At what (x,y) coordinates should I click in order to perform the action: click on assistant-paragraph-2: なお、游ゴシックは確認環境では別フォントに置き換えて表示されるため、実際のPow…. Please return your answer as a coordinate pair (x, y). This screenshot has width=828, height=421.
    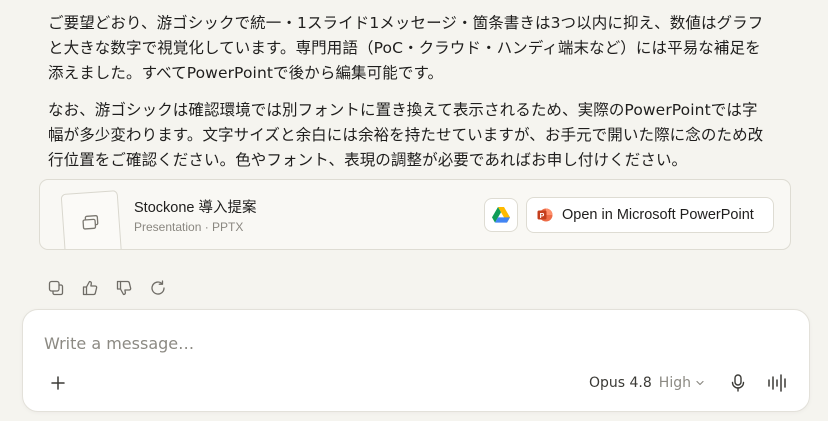
    Looking at the image, I should click on (406, 135).